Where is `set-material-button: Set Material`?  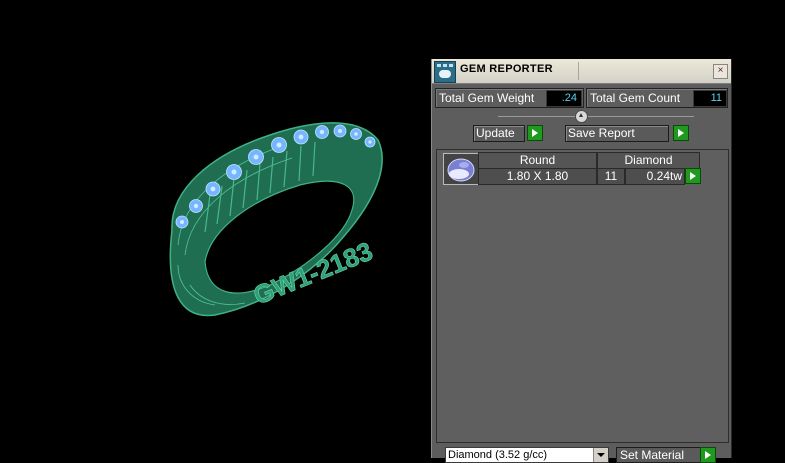
set-material-button: Set Material is located at coordinates (659, 455).